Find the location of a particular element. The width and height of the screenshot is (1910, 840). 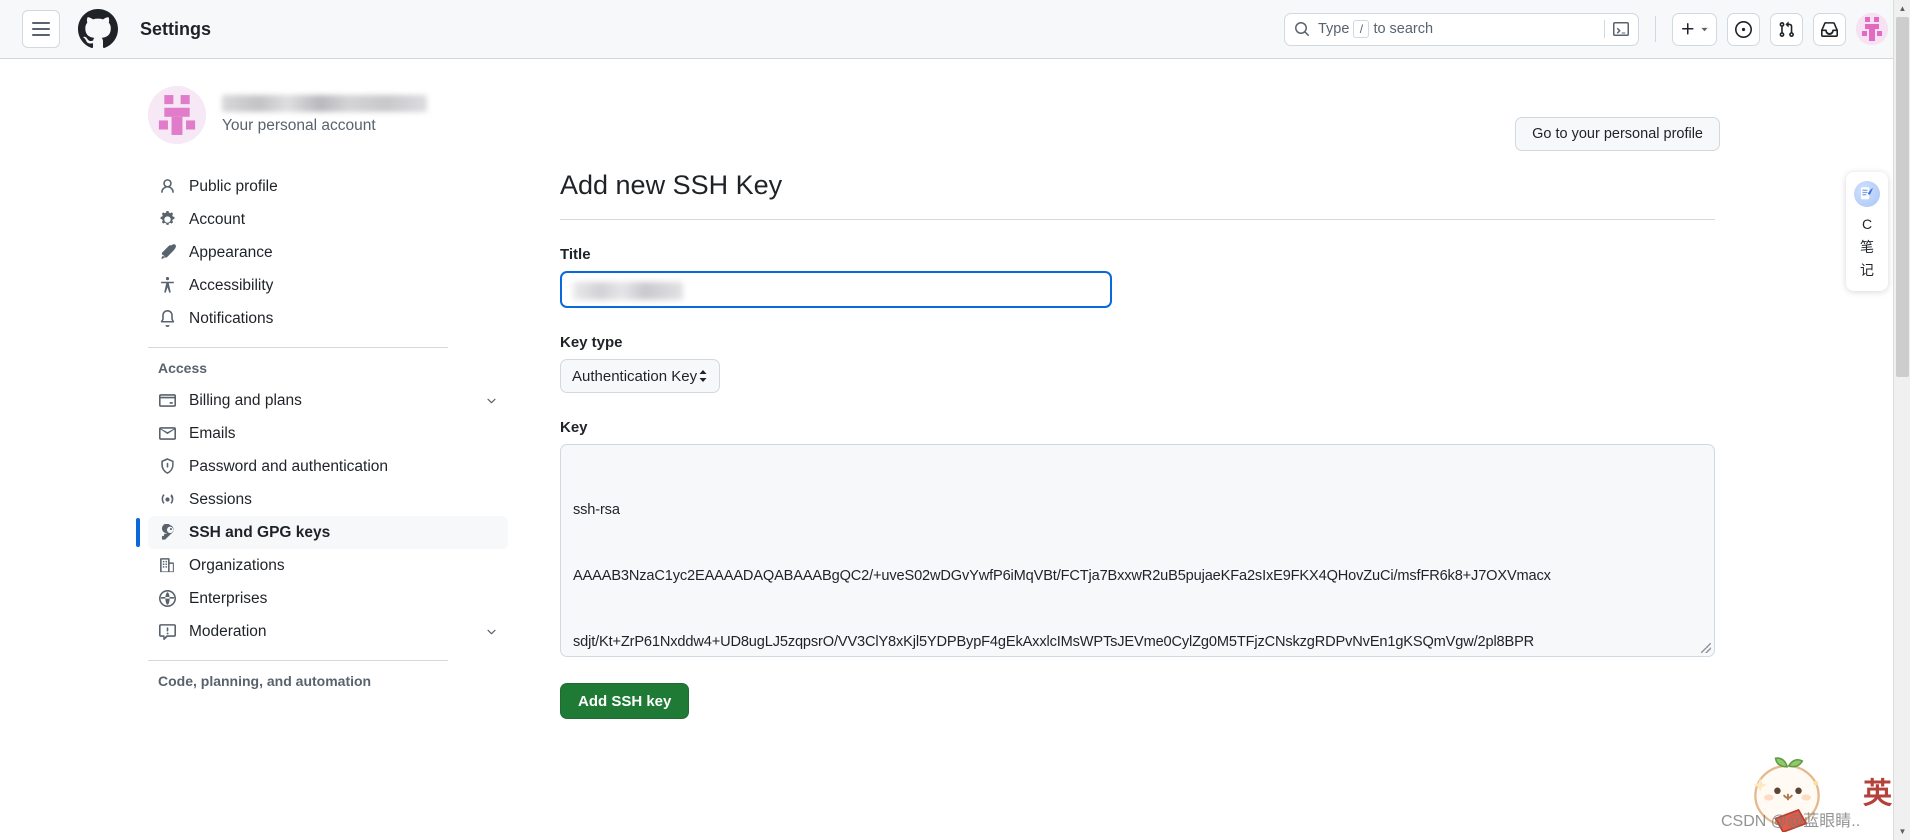

page-scrollbar: ▲ ▼ is located at coordinates (1901, 420).